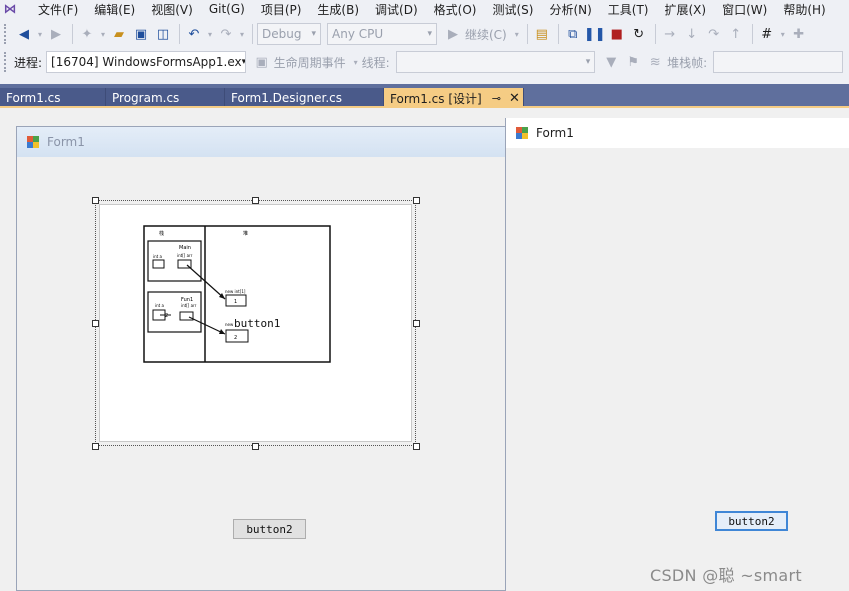 The height and width of the screenshot is (591, 849). What do you see at coordinates (281, 9) in the screenshot?
I see `menu-project: 项目(P)` at bounding box center [281, 9].